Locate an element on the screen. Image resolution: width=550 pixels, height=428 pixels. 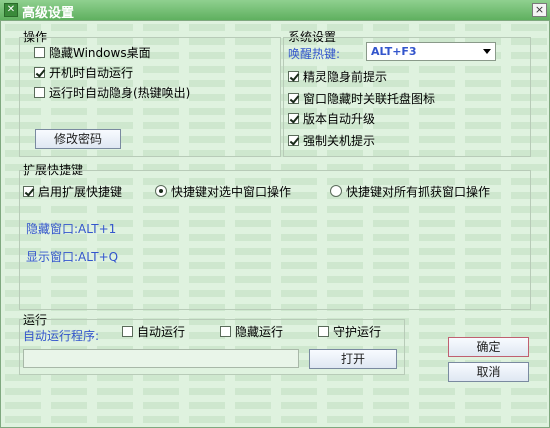
auto-run-box is located at coordinates (127, 331).